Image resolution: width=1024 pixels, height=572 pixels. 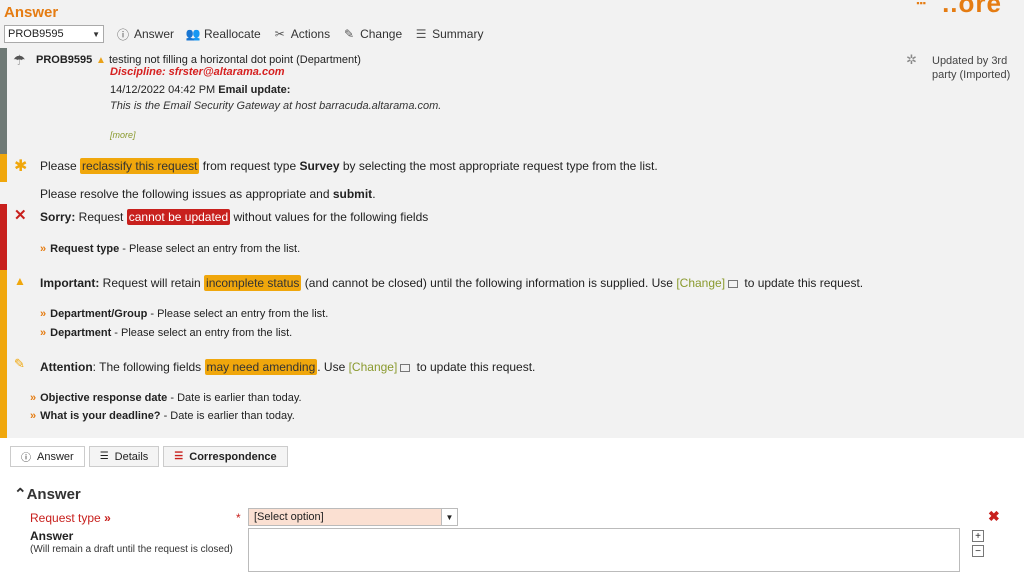 I want to click on tab-correspondence: ☰ Correspondence, so click(x=225, y=456).